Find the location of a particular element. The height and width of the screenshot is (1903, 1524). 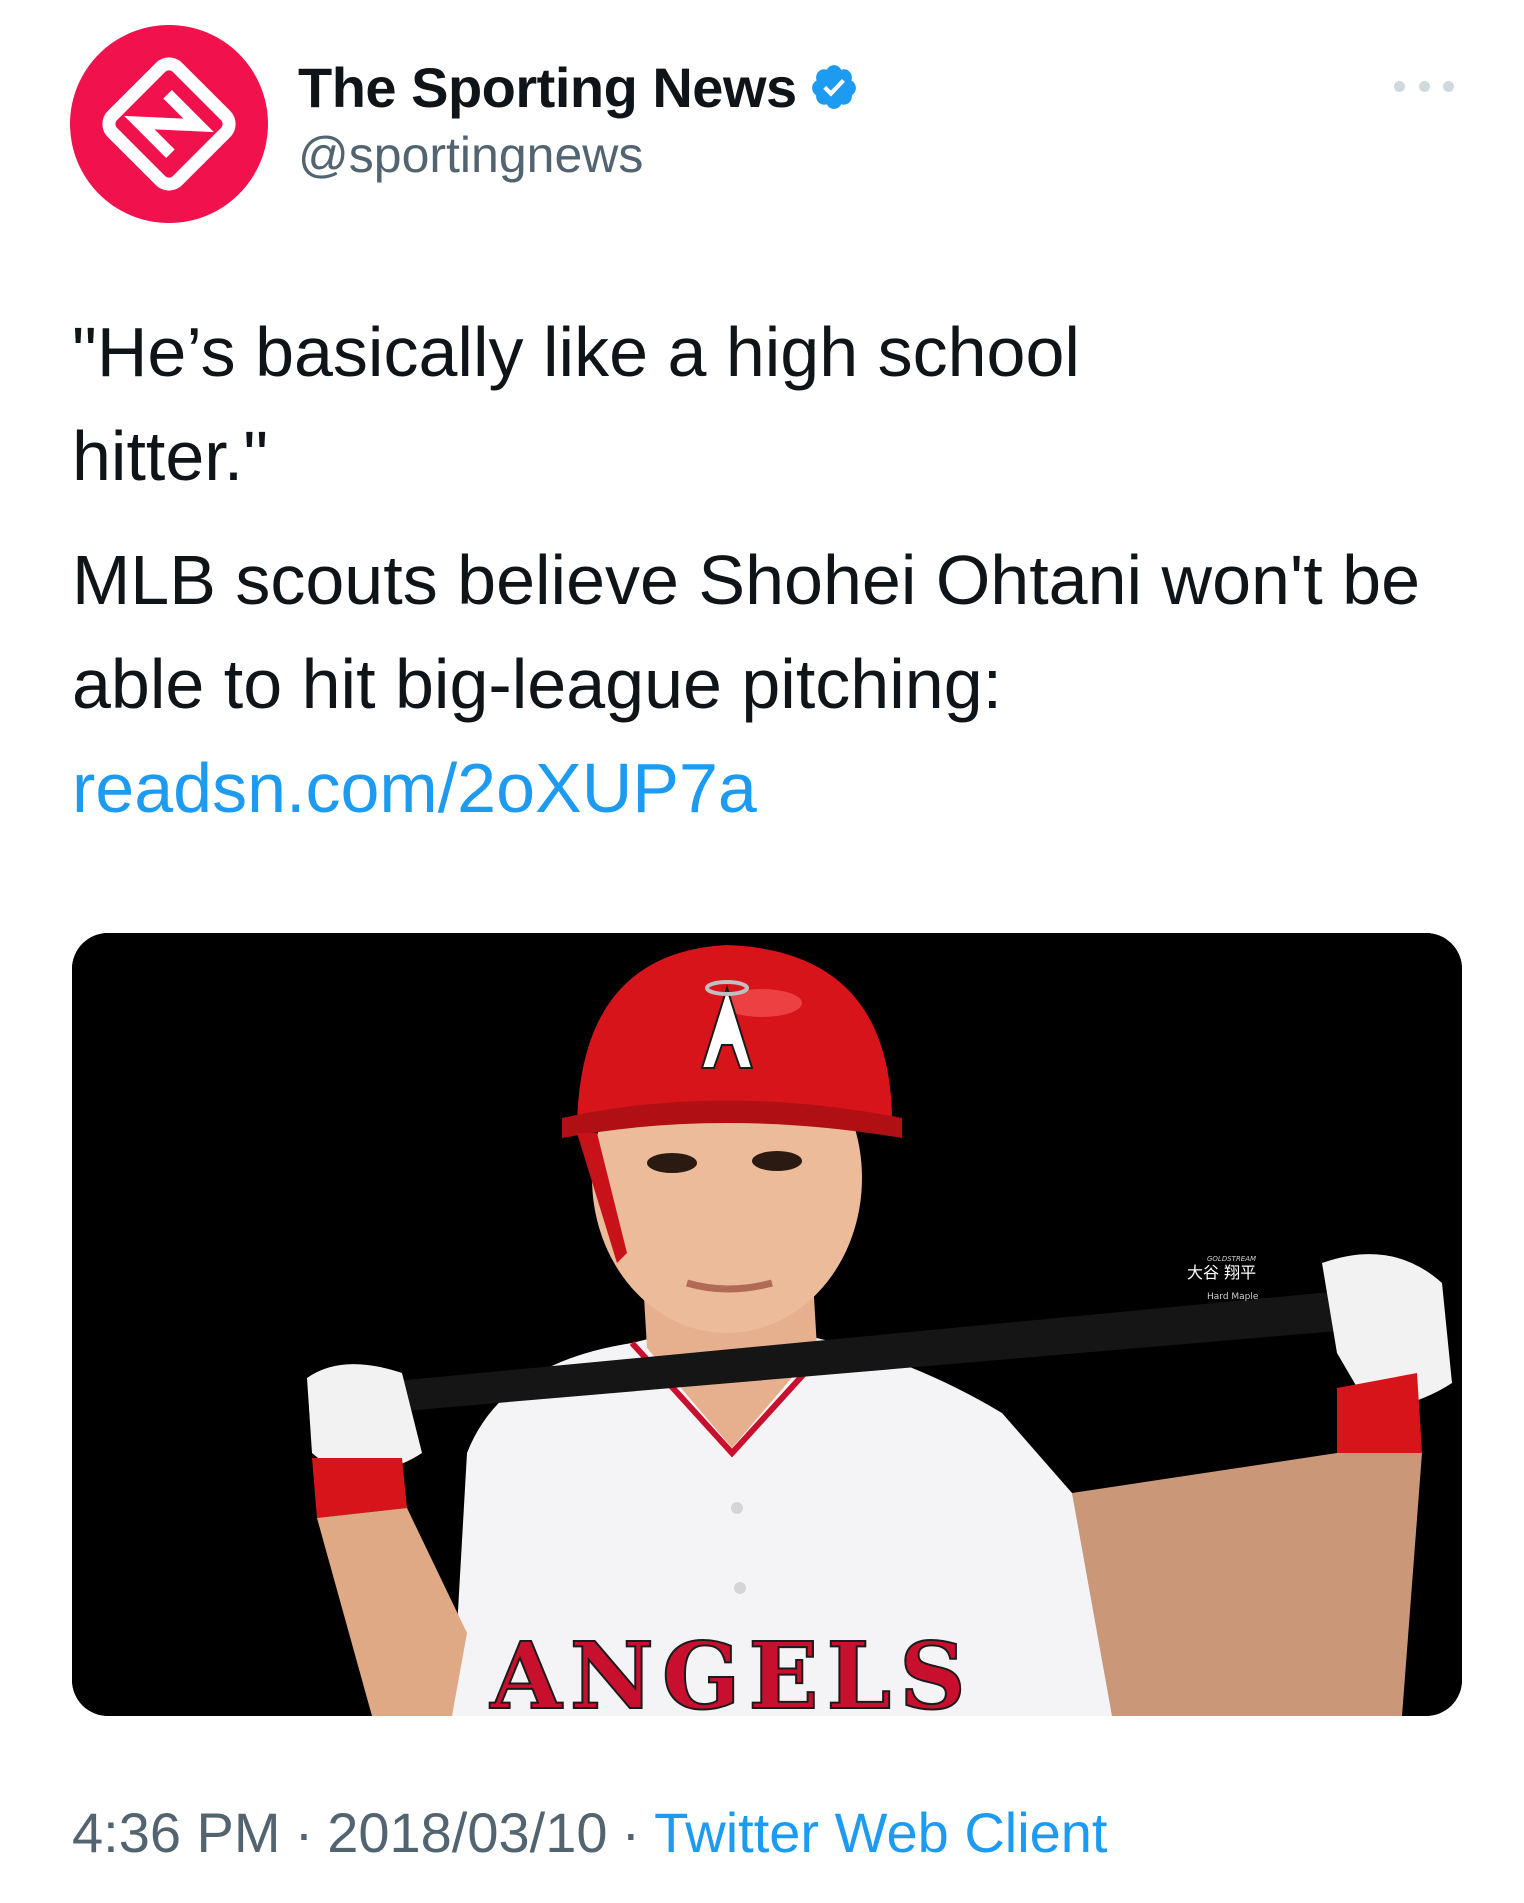

author-block: The Sporting News @sportingnews is located at coordinates (578, 118).